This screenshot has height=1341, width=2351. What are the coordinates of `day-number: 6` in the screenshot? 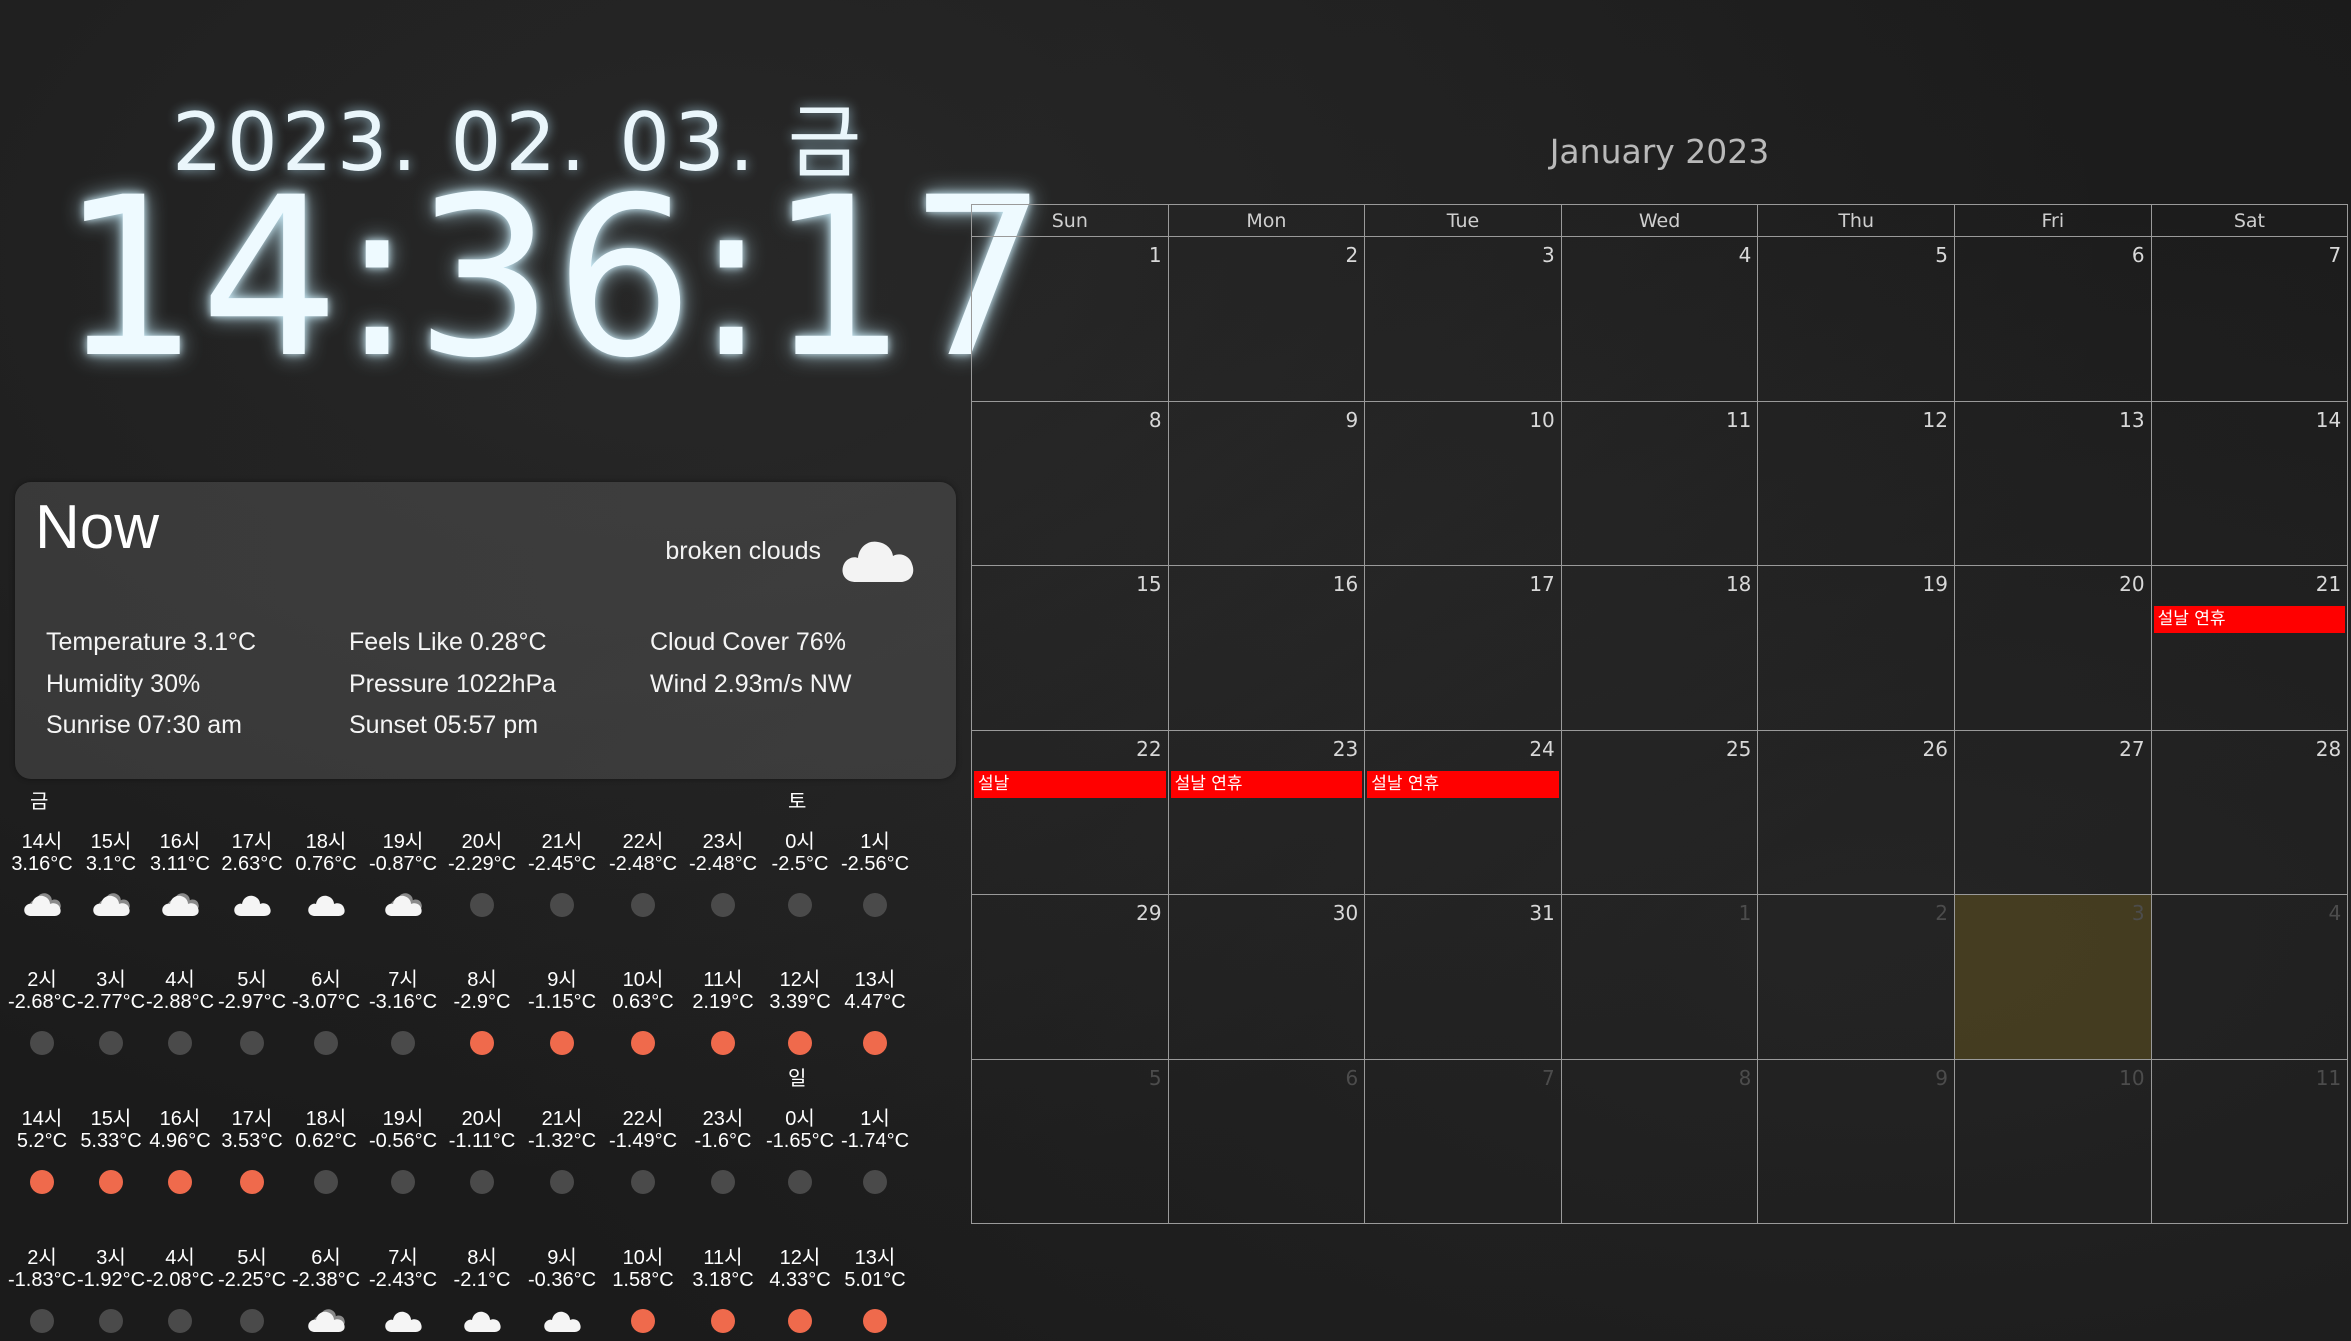 It's located at (2138, 255).